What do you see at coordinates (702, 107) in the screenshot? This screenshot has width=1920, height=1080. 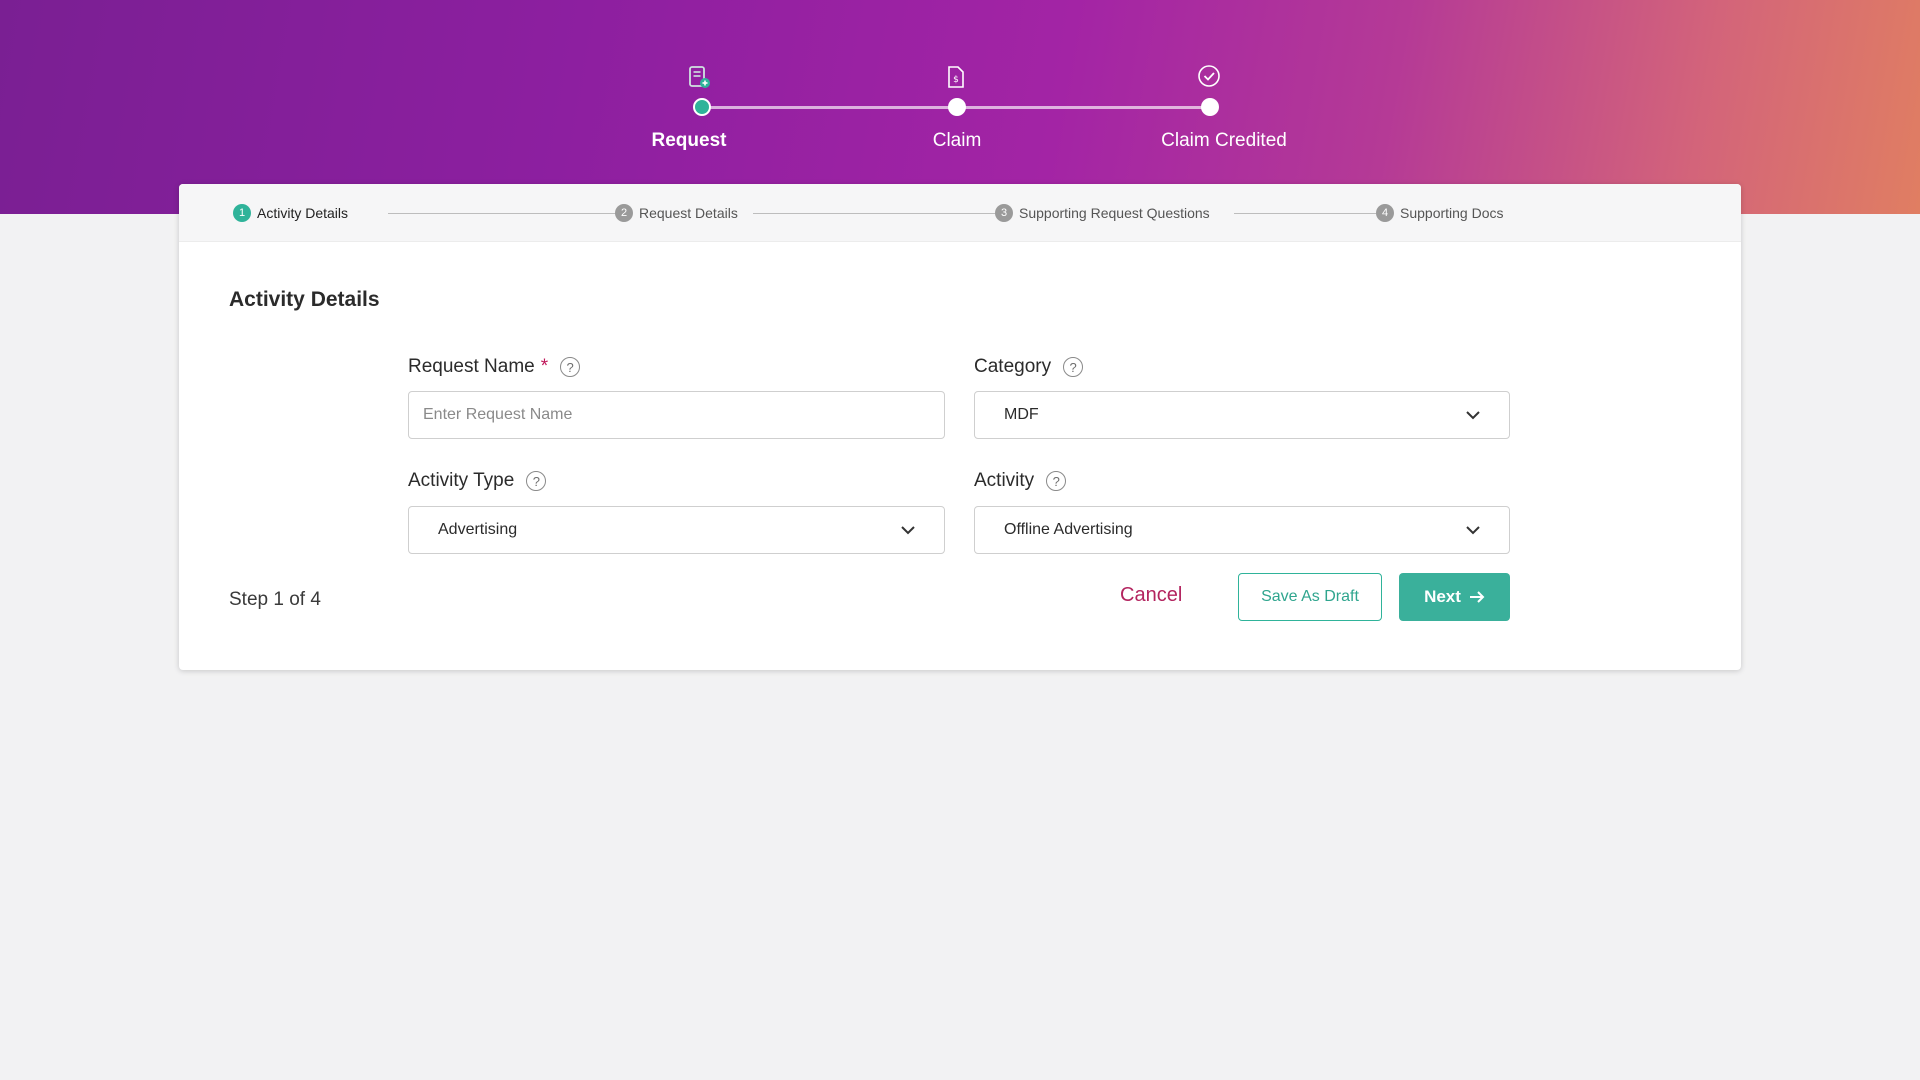 I see `progress-dot-request` at bounding box center [702, 107].